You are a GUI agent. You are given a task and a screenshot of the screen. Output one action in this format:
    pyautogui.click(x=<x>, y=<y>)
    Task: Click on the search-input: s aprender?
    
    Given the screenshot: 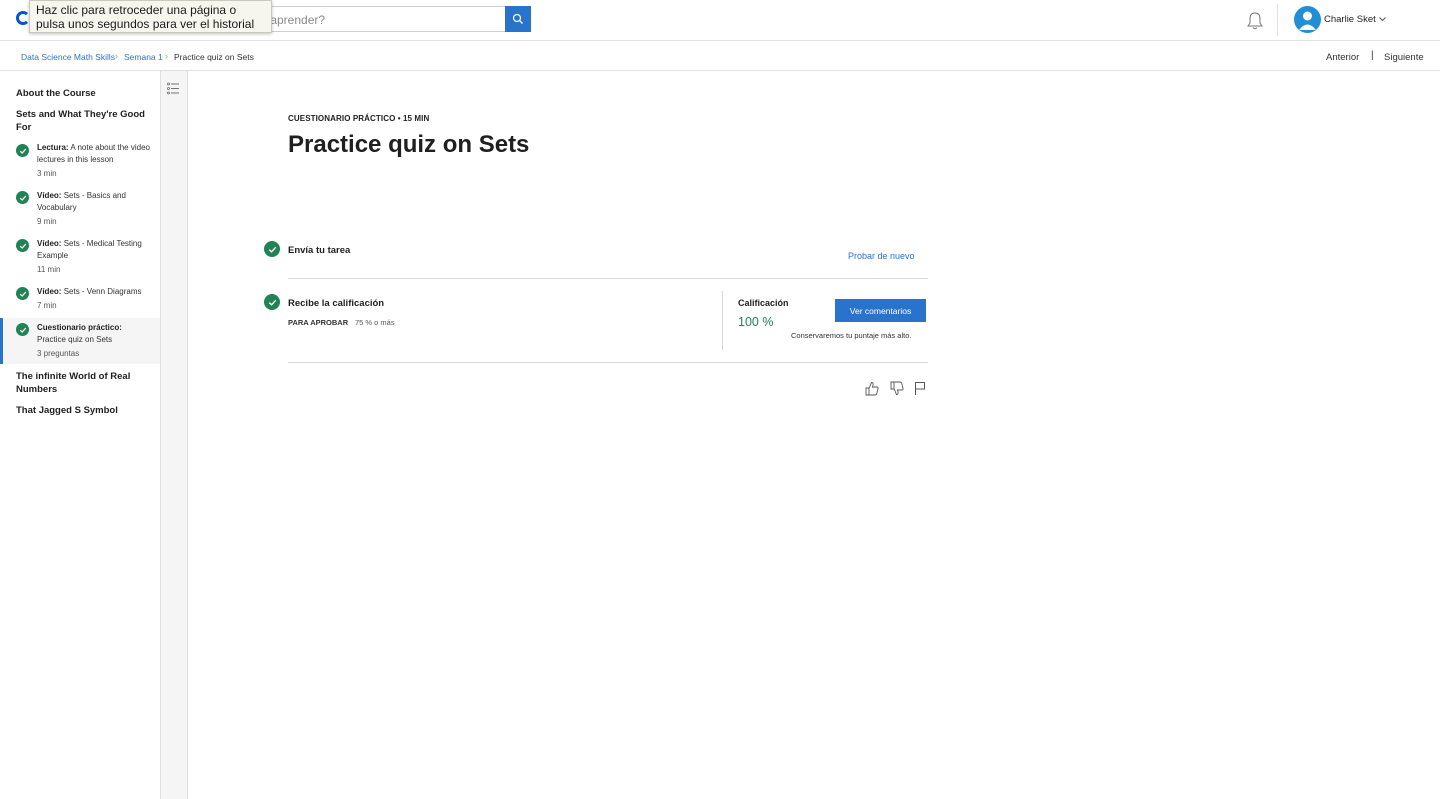 What is the action you would take?
    pyautogui.click(x=377, y=19)
    